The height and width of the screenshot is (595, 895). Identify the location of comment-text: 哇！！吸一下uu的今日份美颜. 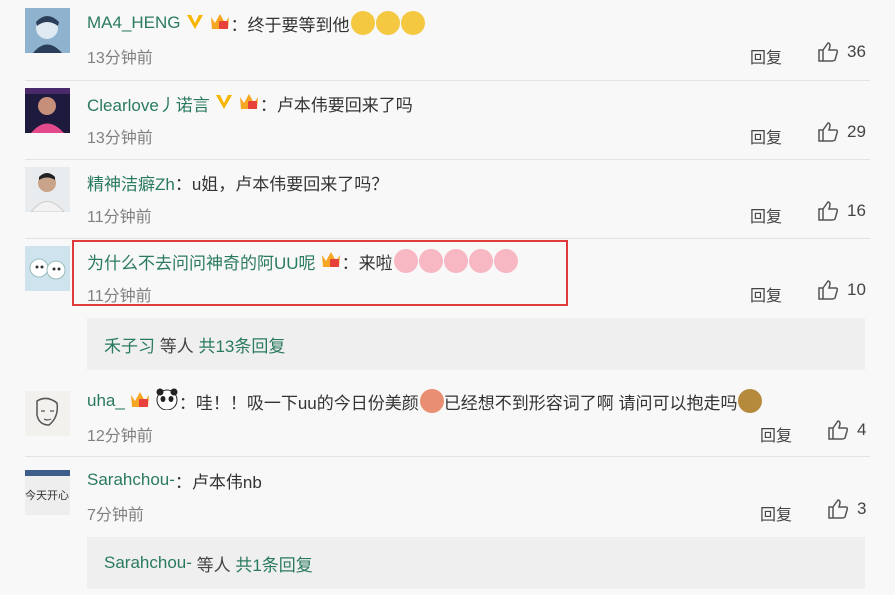
(307, 403).